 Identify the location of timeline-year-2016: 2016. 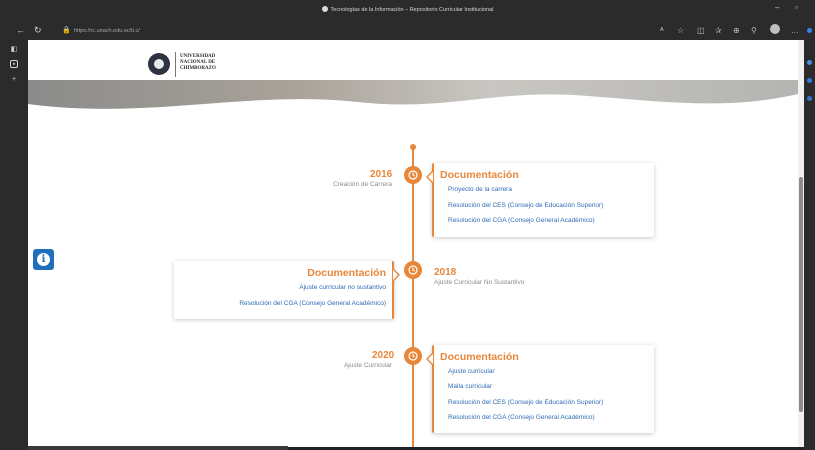
(381, 174).